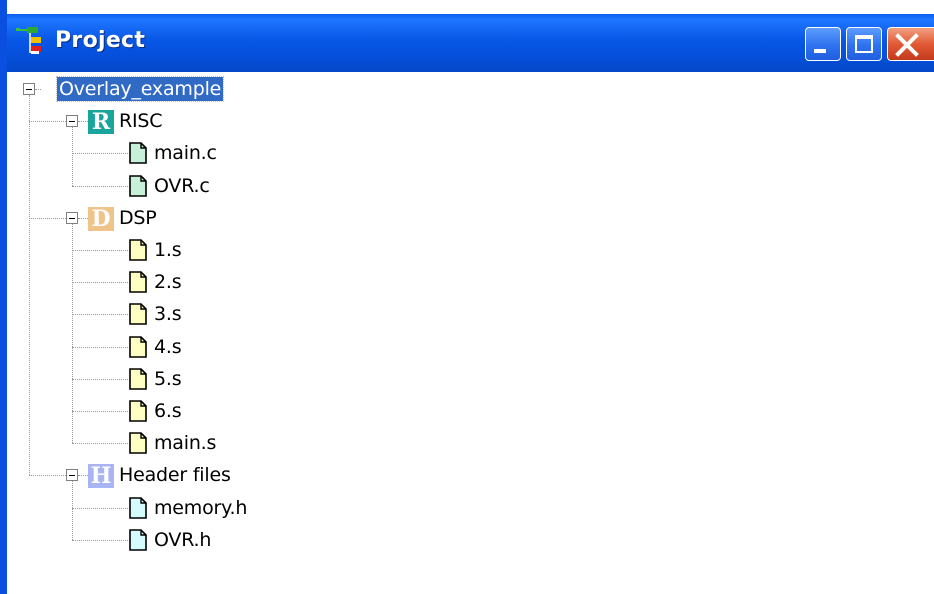 This screenshot has width=934, height=594. Describe the element at coordinates (182, 186) in the screenshot. I see `file-item: OVR.c` at that location.